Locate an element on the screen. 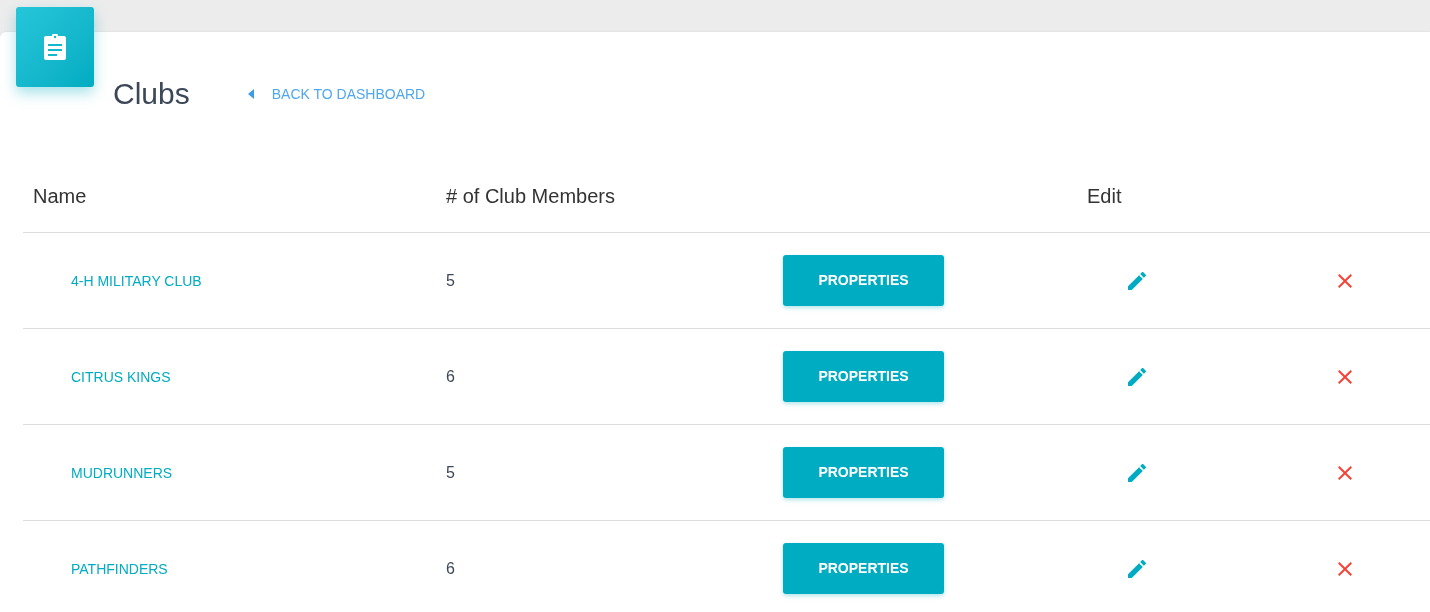 This screenshot has width=1430, height=612. column-header: Edit is located at coordinates (1104, 196).